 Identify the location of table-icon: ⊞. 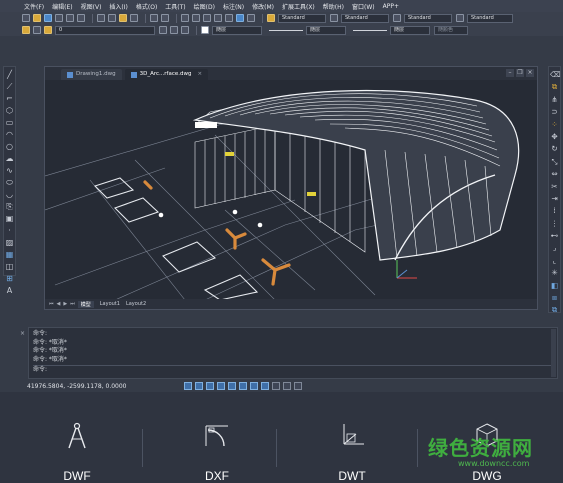
(9, 278).